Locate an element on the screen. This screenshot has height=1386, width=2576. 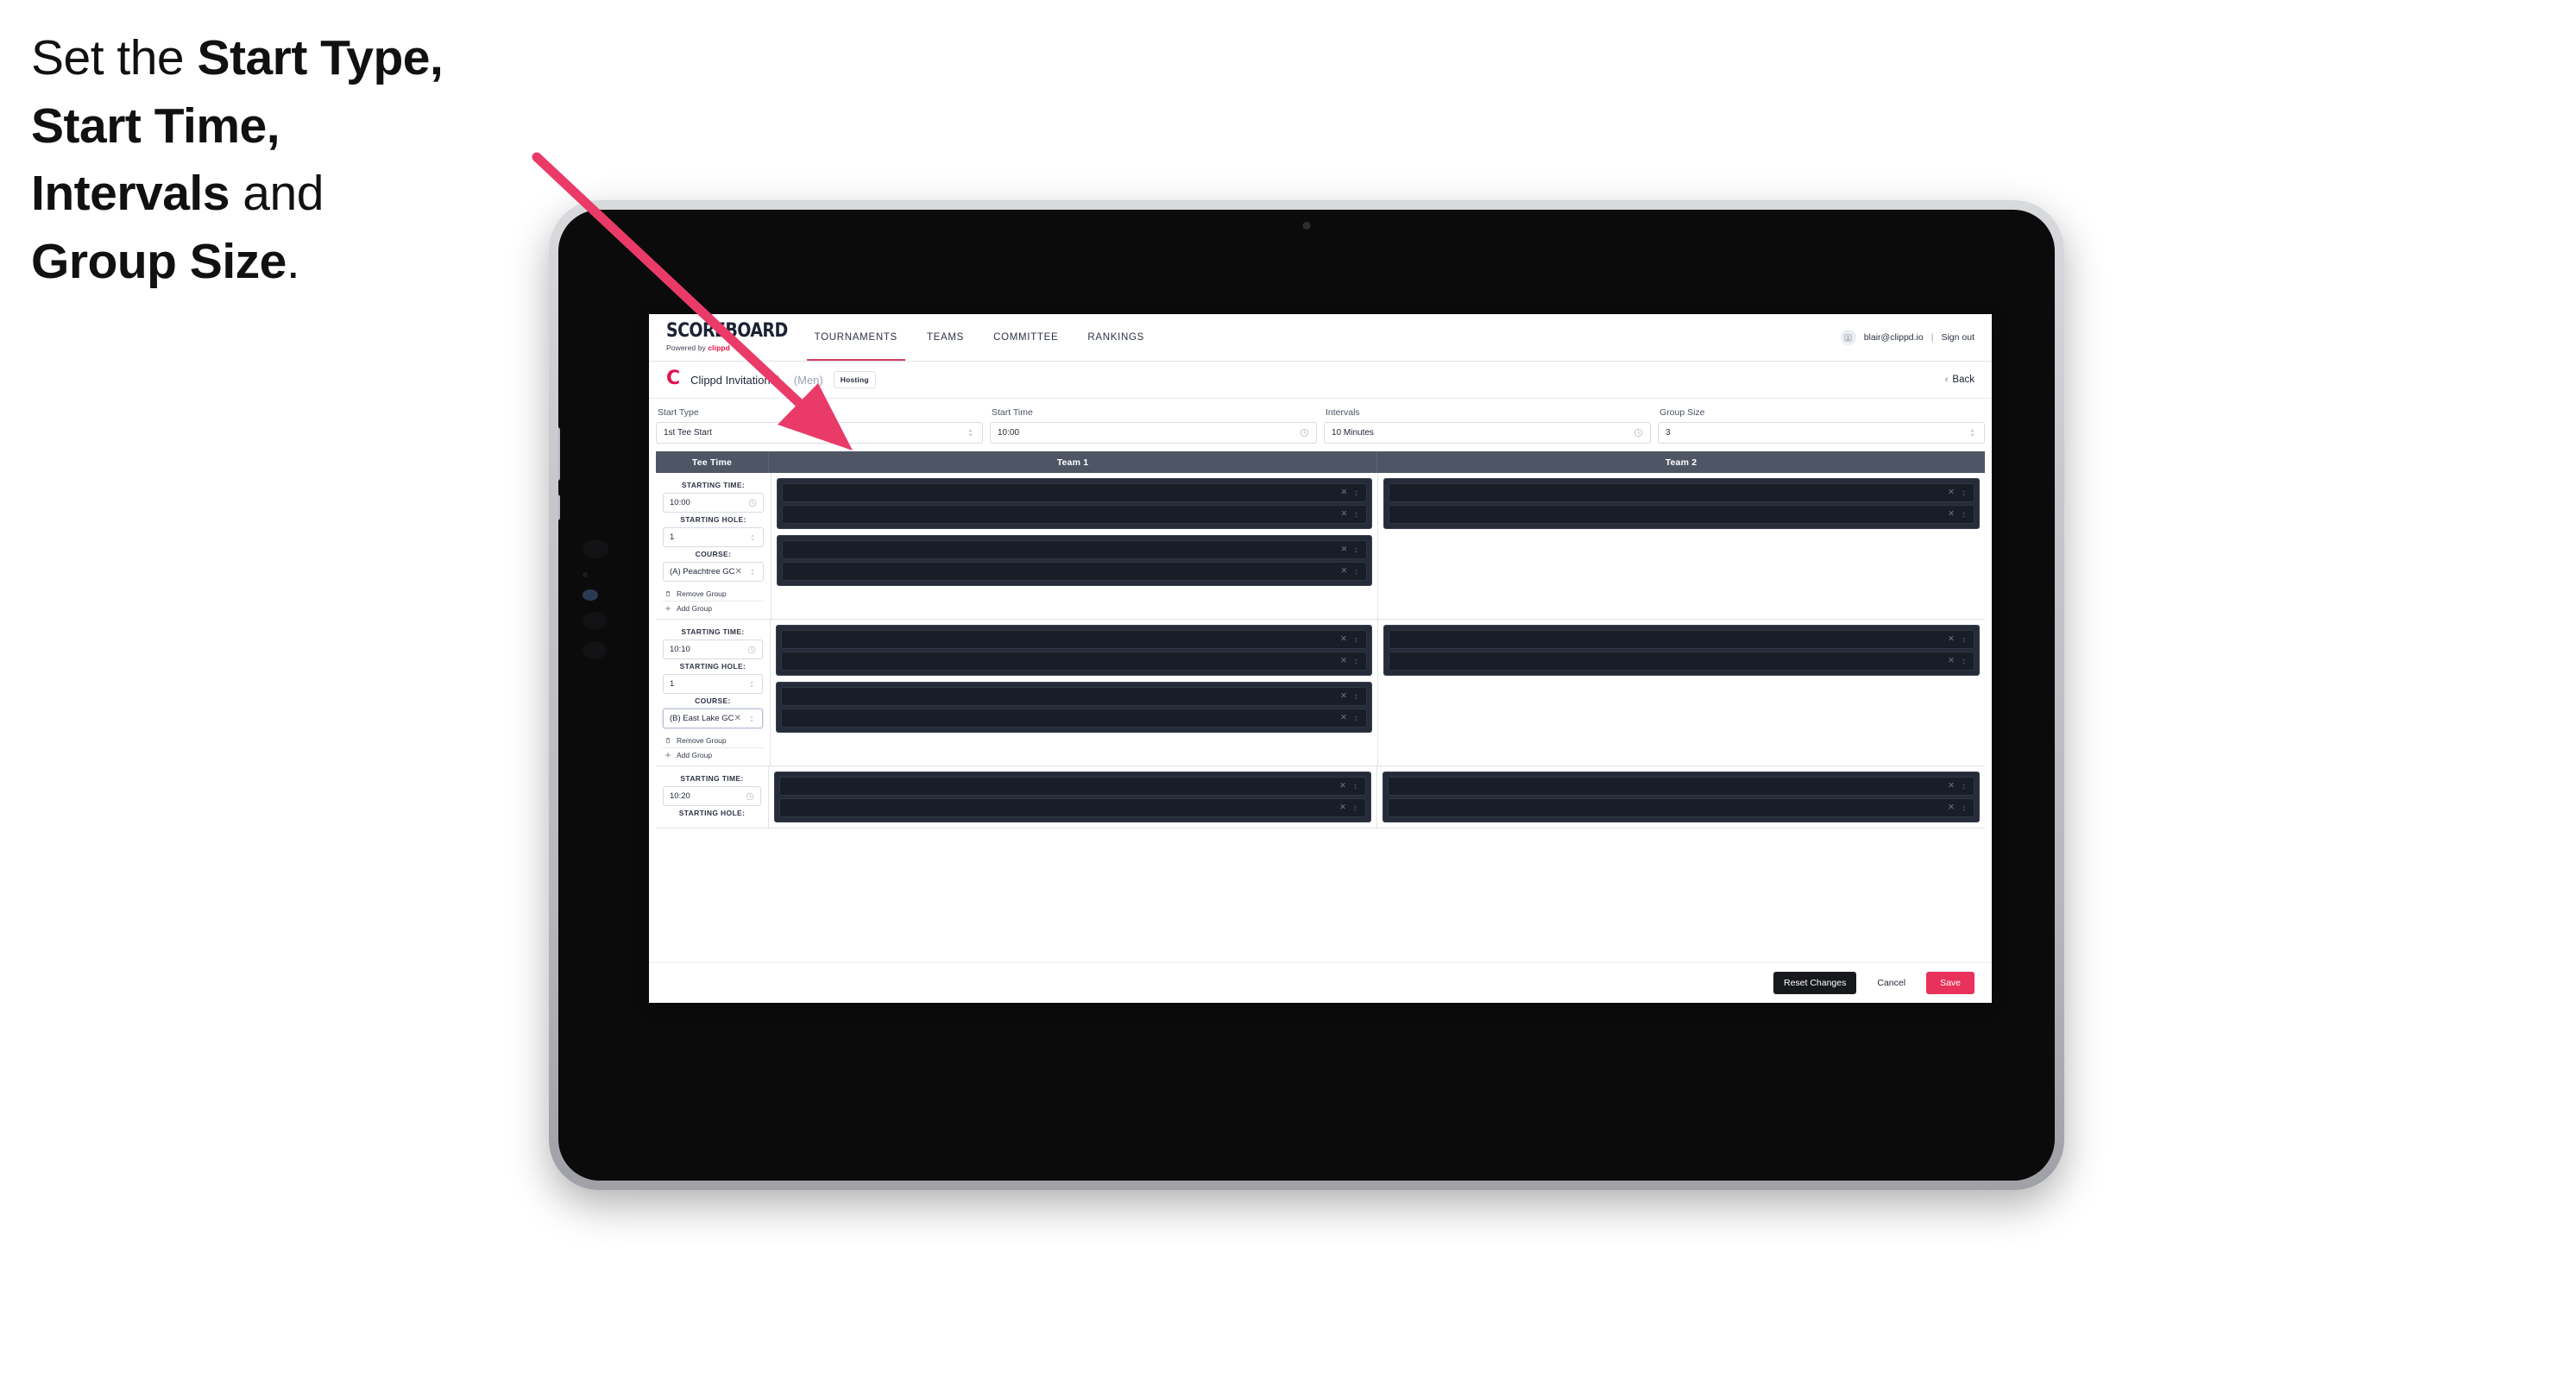
start-time-input: 10:00 is located at coordinates (1153, 433).